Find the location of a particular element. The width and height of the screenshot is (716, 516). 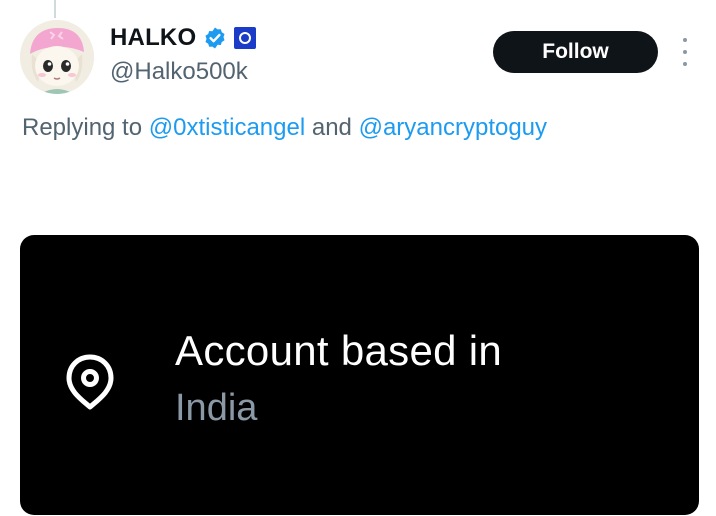

verified-badge-icon is located at coordinates (215, 38).